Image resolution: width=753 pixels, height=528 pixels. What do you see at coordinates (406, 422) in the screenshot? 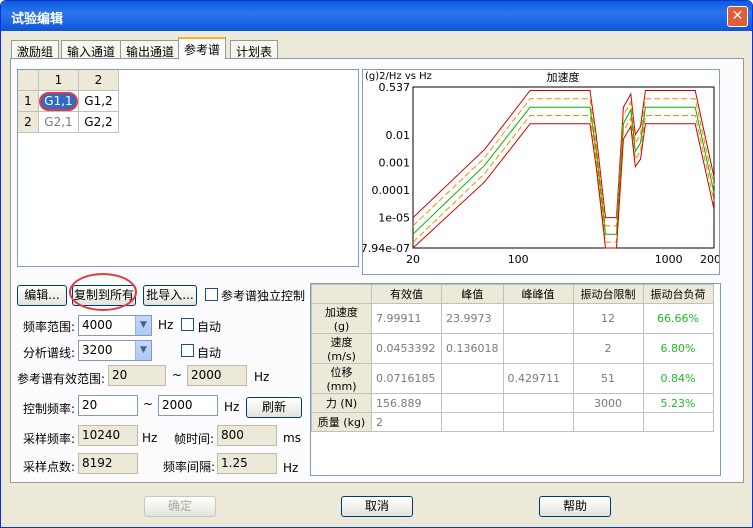
I see `rms-value: 2` at bounding box center [406, 422].